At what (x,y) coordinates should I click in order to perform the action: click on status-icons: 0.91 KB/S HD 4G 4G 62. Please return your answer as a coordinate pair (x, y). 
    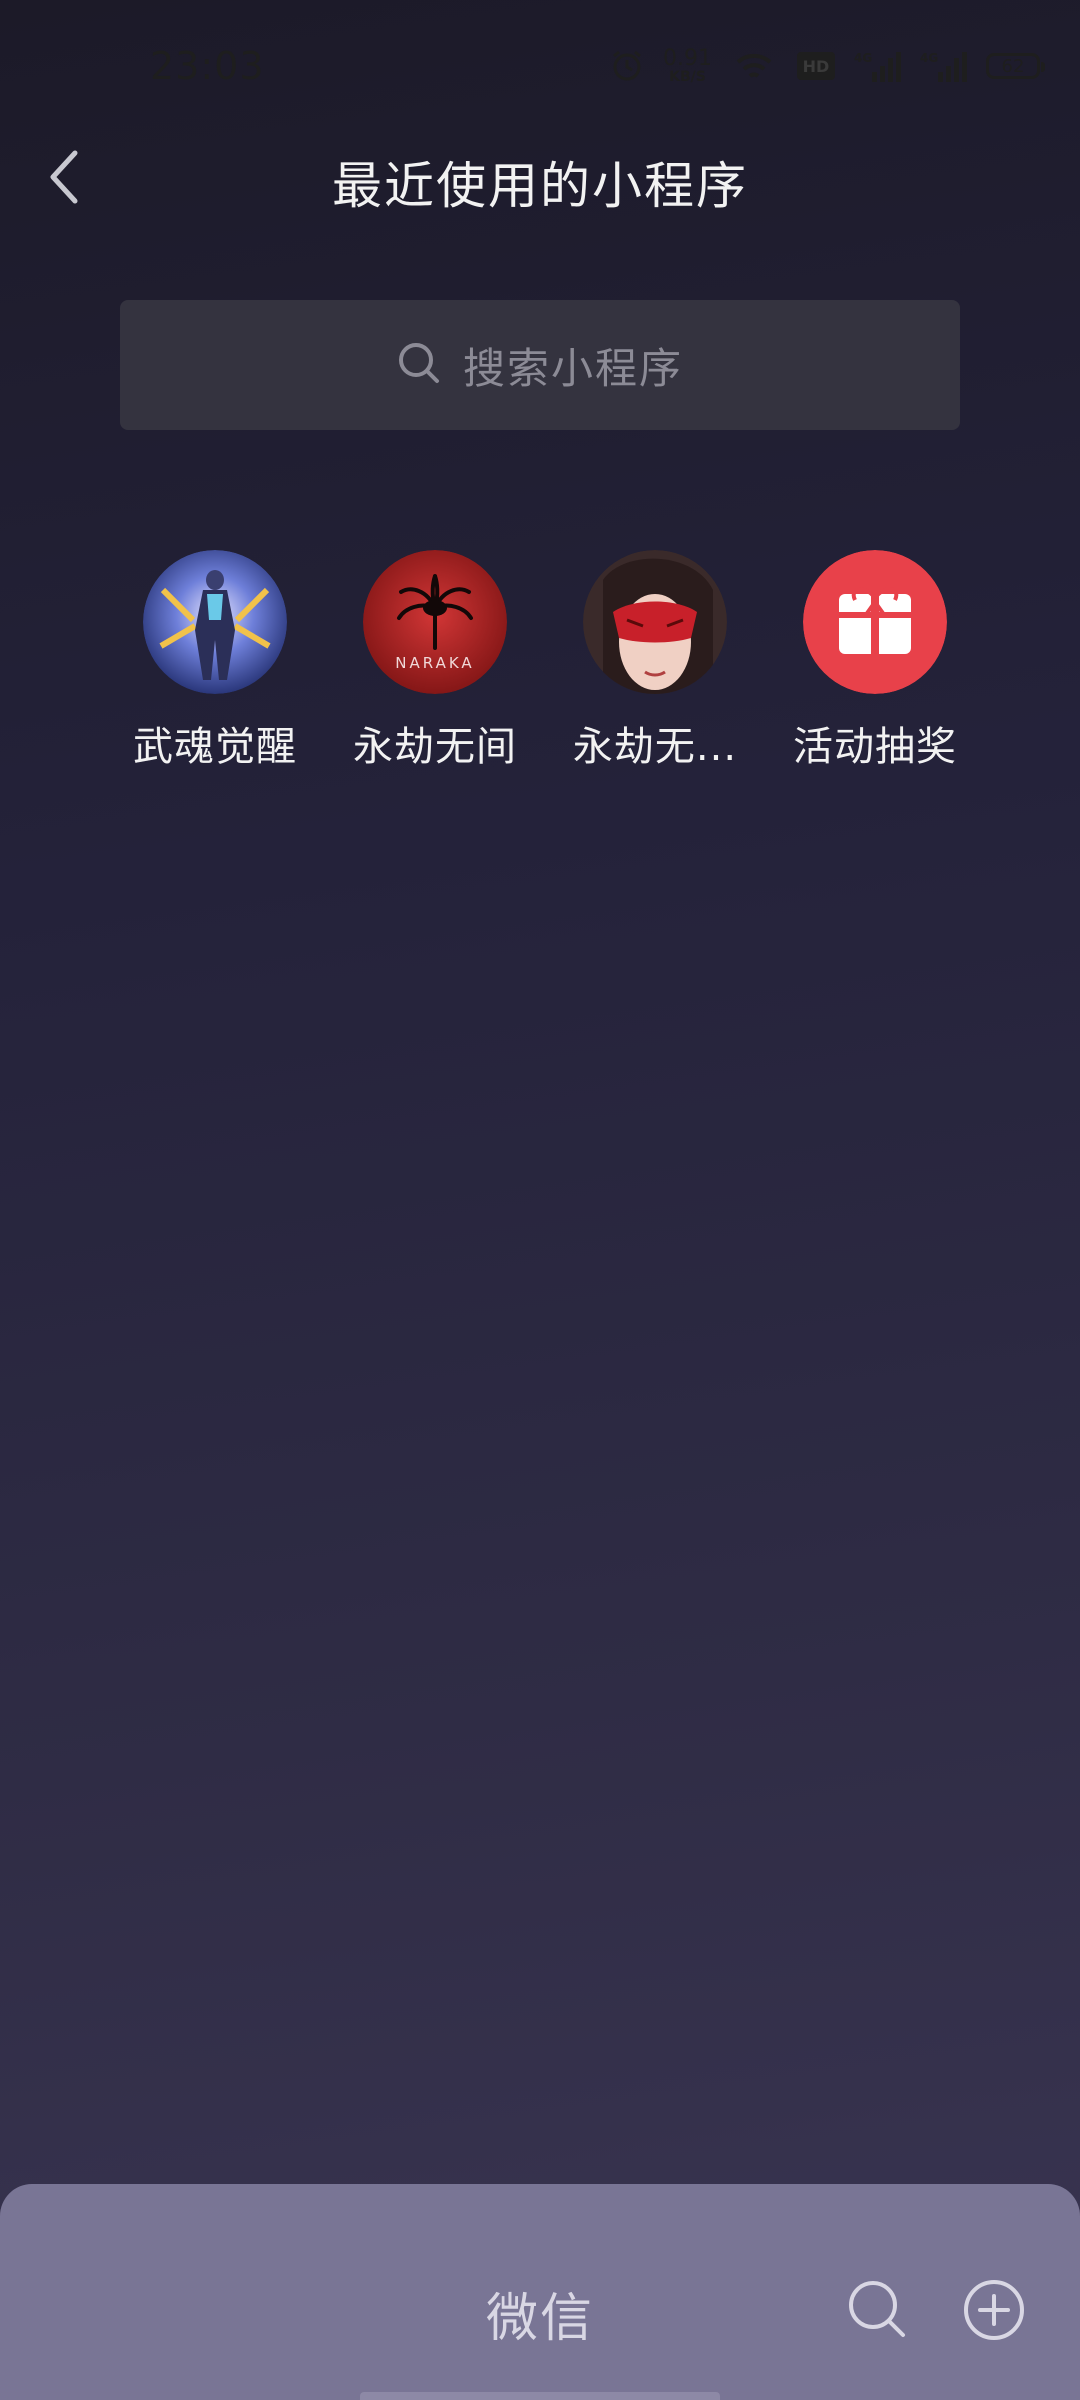
    Looking at the image, I should click on (827, 66).